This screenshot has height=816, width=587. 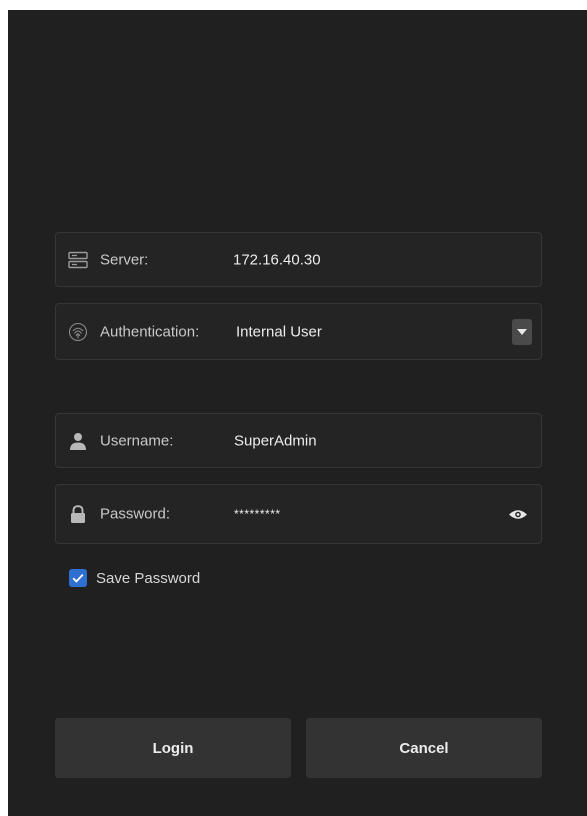 What do you see at coordinates (78, 441) in the screenshot?
I see `user-icon` at bounding box center [78, 441].